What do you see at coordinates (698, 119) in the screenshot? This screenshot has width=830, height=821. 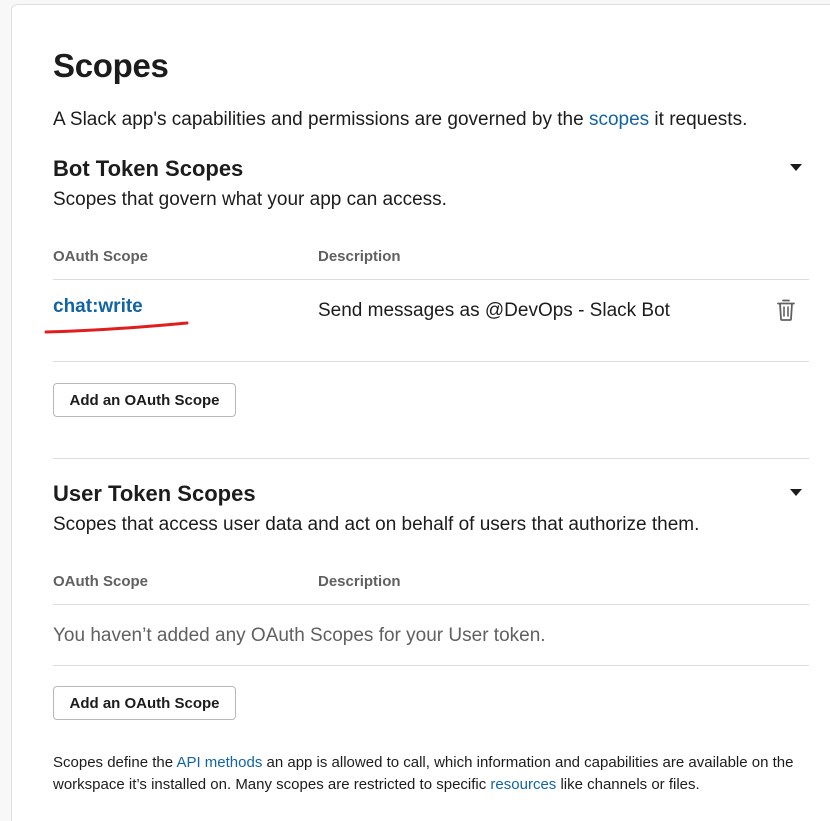 I see `intro-text-end: it requests.` at bounding box center [698, 119].